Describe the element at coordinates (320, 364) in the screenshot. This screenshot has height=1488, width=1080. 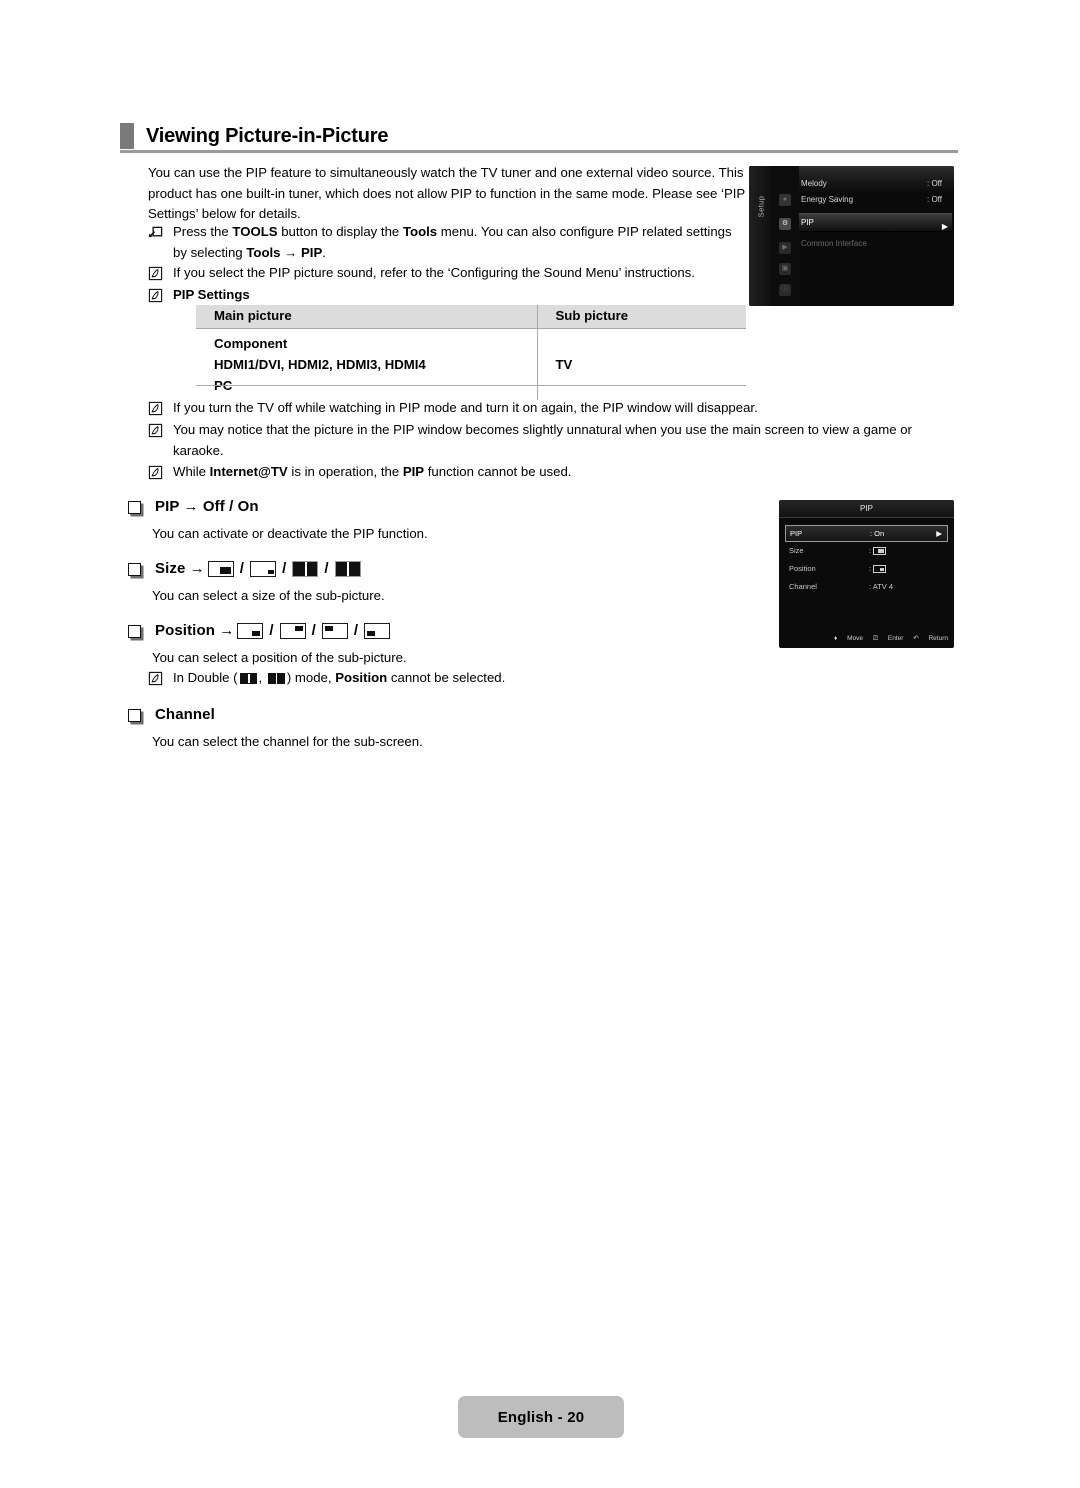
I see `main-picture-item: HDMI1/DVI, HDMI2, HDMI3, HDMI4` at that location.